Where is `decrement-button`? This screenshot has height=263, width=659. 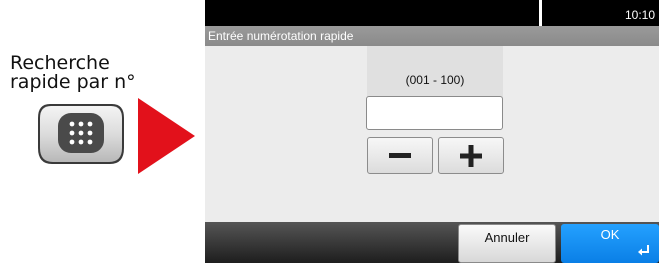 decrement-button is located at coordinates (400, 155).